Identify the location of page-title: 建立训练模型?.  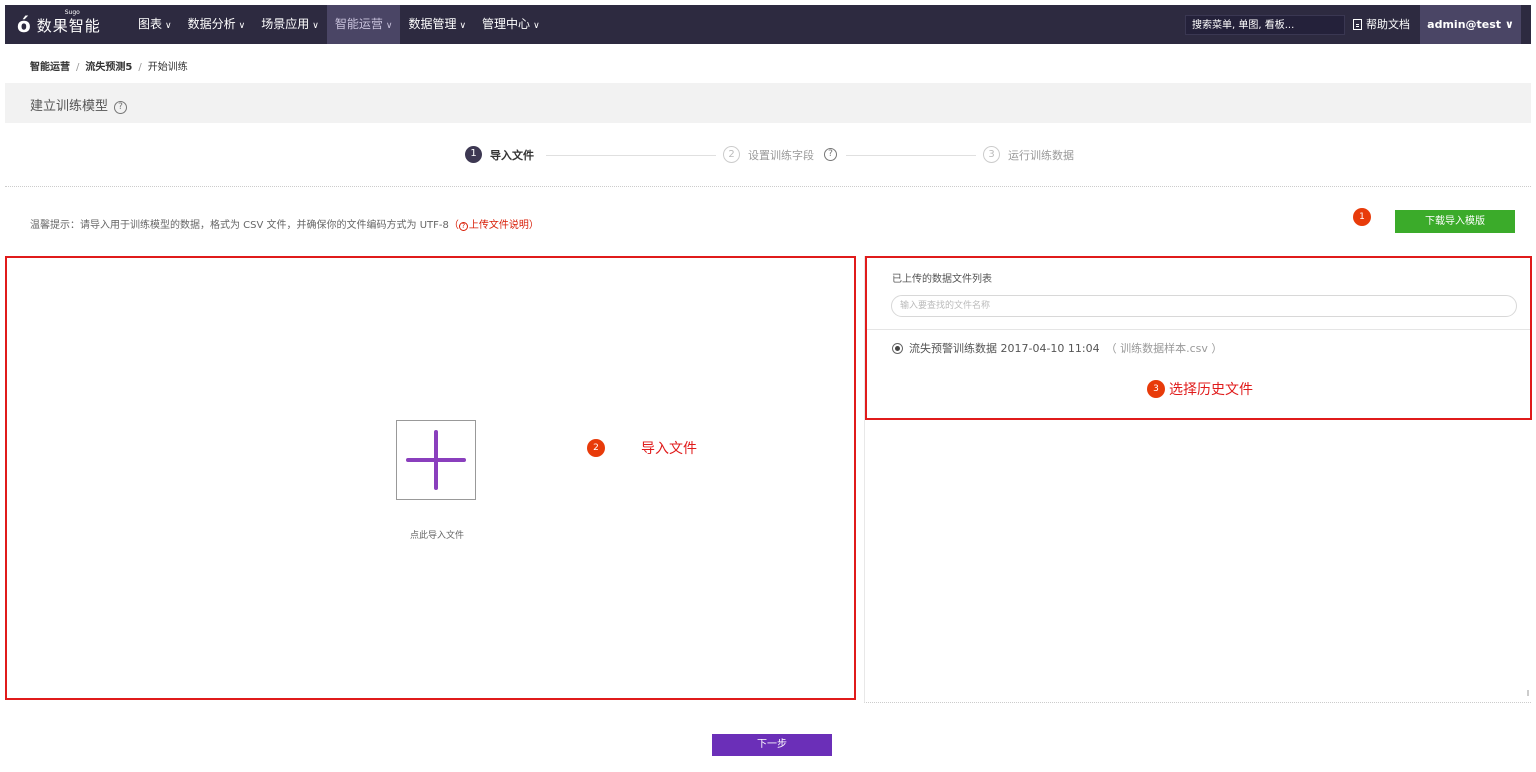
(79, 104).